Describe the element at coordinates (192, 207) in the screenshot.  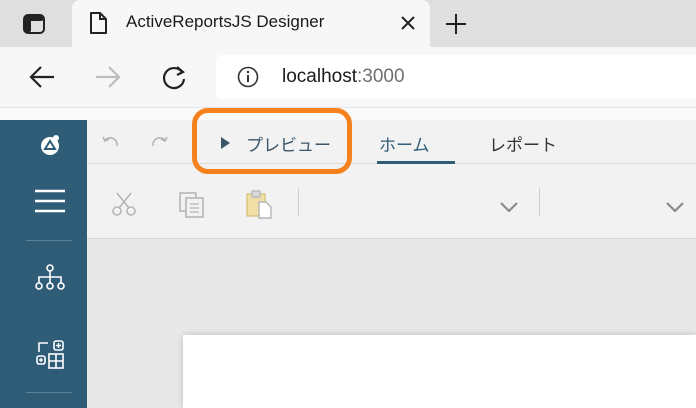
I see `copy-icon` at that location.